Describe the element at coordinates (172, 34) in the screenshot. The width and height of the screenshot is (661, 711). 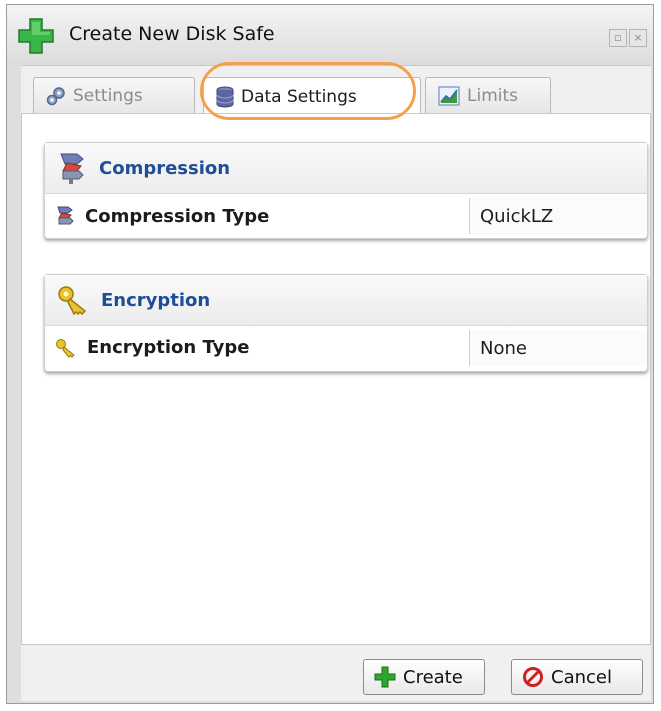
I see `dialog-title: Create New Disk Safe` at that location.